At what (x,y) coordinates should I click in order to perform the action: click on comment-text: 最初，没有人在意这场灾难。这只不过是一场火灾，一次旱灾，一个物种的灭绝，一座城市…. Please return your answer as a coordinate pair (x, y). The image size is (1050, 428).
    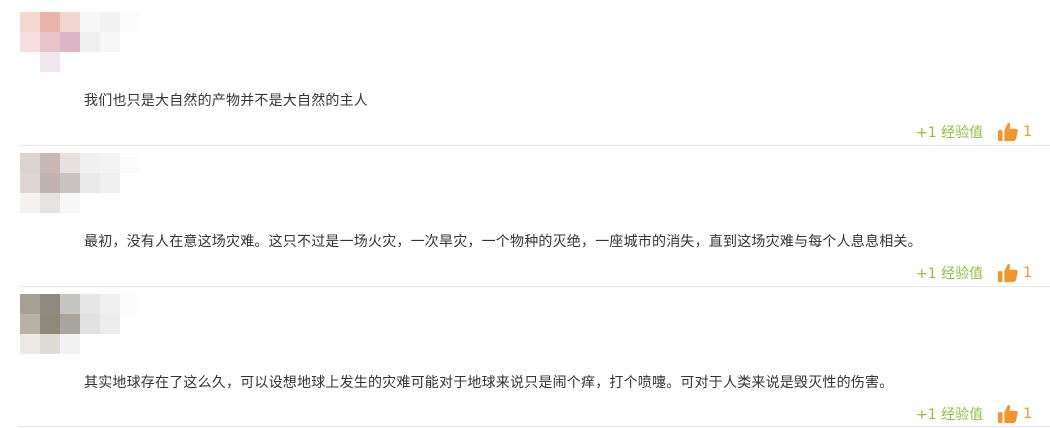
    Looking at the image, I should click on (503, 242).